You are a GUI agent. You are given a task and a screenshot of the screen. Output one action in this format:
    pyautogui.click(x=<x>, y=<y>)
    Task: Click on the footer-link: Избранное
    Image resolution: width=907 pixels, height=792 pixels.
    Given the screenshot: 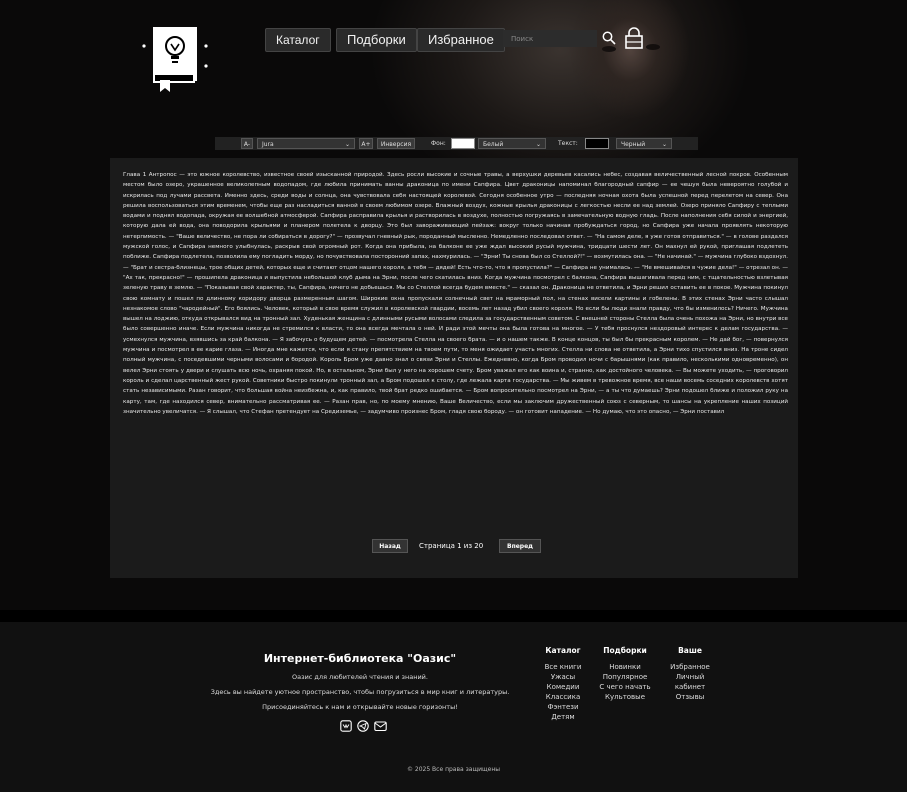 What is the action you would take?
    pyautogui.click(x=690, y=667)
    